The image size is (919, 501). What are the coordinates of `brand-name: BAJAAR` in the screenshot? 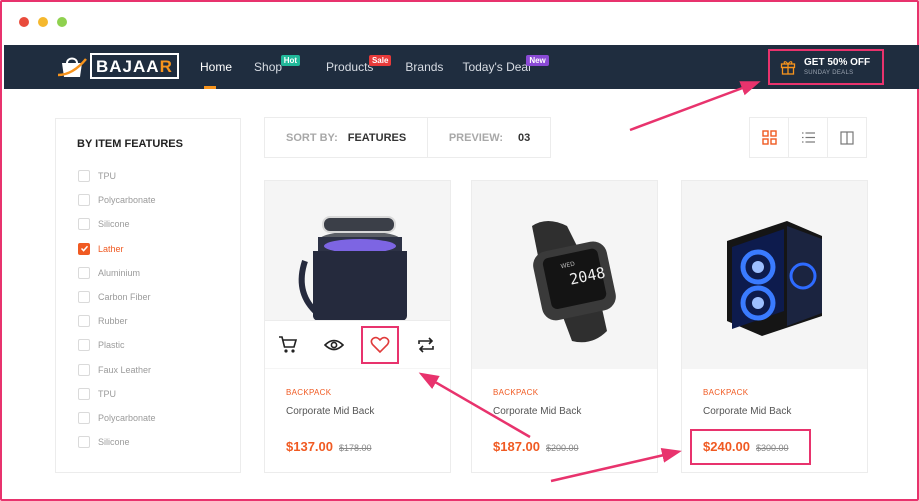 It's located at (134, 66).